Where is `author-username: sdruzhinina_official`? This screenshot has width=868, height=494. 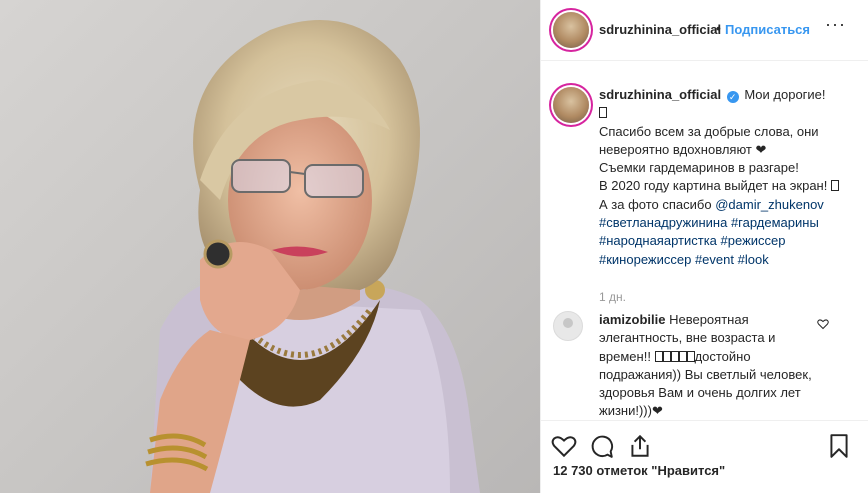 author-username: sdruzhinina_official is located at coordinates (660, 29).